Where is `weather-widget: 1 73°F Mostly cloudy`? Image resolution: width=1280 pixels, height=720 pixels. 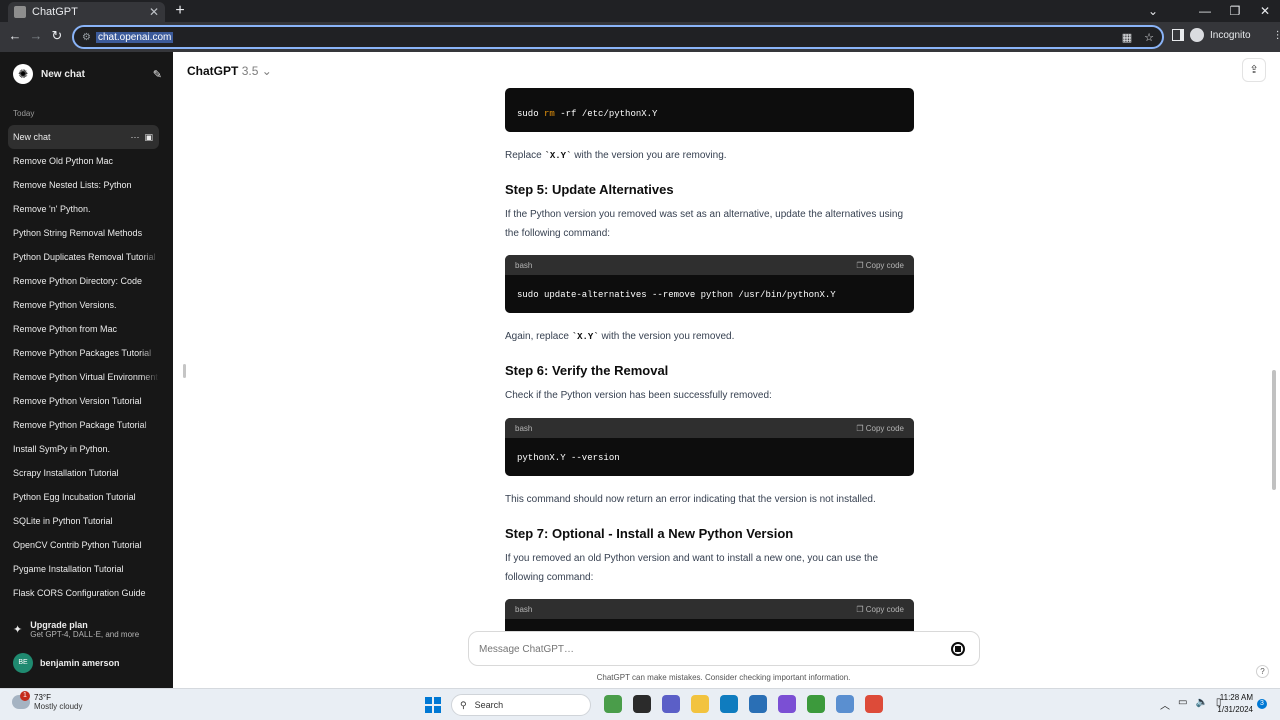 weather-widget: 1 73°F Mostly cloudy is located at coordinates (47, 701).